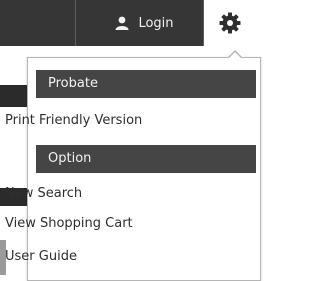 The image size is (320, 281). What do you see at coordinates (128, 224) in the screenshot?
I see `menu-item-view-cart: View Shopping Cart` at bounding box center [128, 224].